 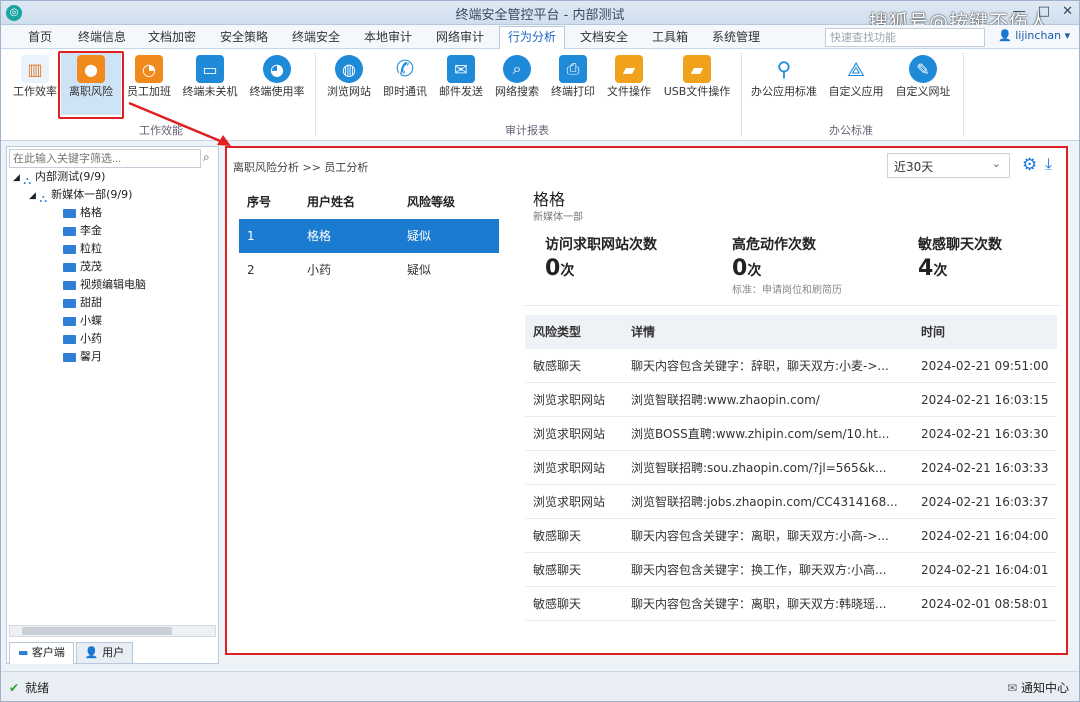 What do you see at coordinates (82, 303) in the screenshot?
I see `tree-node-computer: 甜甜` at bounding box center [82, 303].